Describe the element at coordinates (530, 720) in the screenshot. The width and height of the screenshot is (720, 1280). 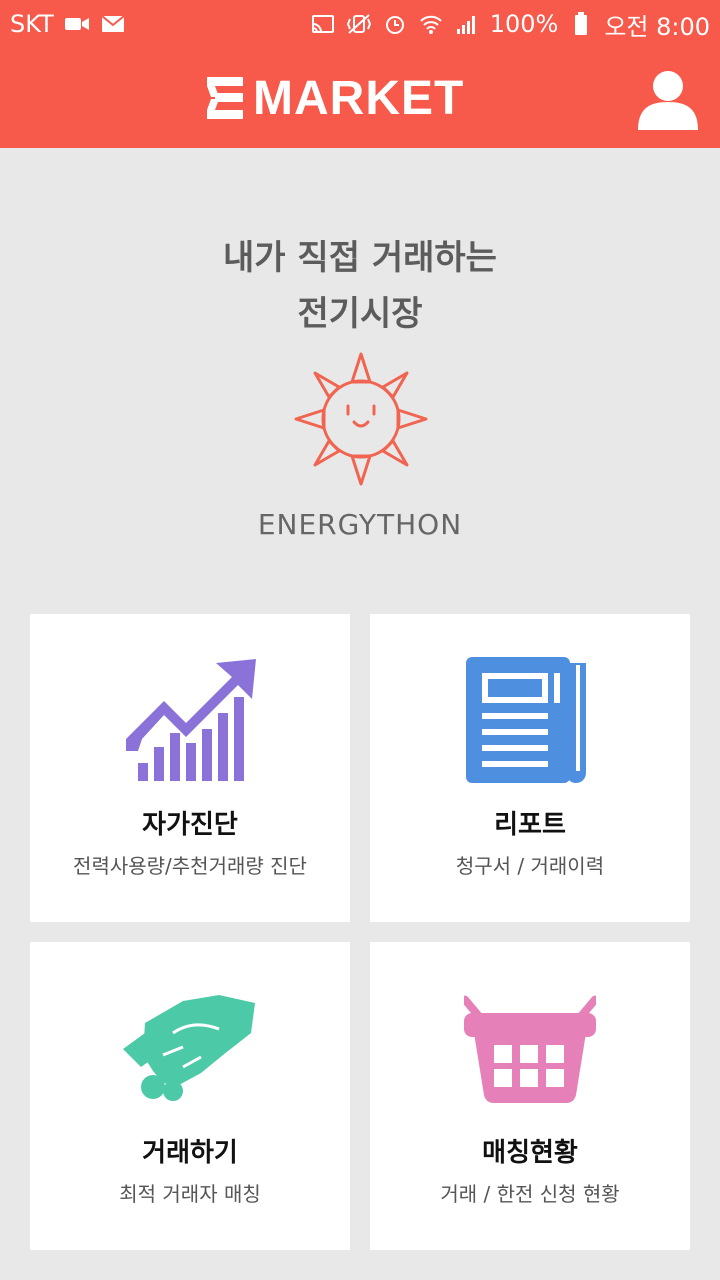
I see `newspaper-icon` at that location.